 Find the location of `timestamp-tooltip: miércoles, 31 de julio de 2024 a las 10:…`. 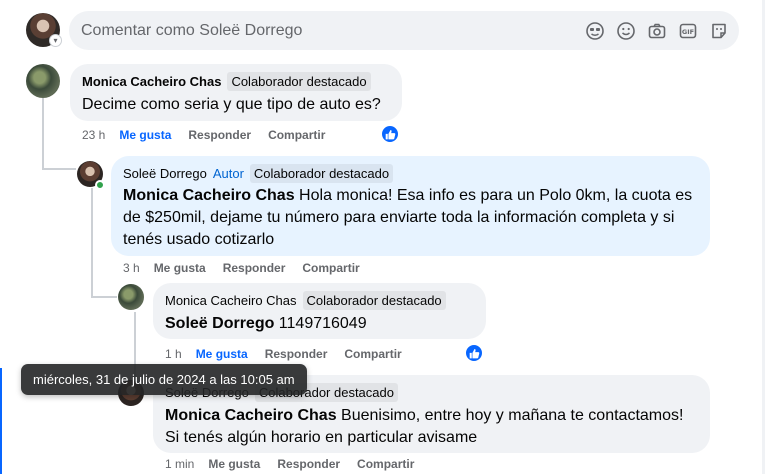

timestamp-tooltip: miércoles, 31 de julio de 2024 a las 10:… is located at coordinates (164, 379).